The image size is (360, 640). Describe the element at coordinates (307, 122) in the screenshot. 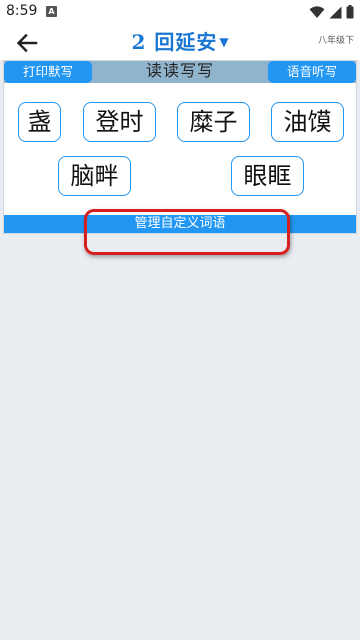

I see `word-chip: 油馍` at that location.